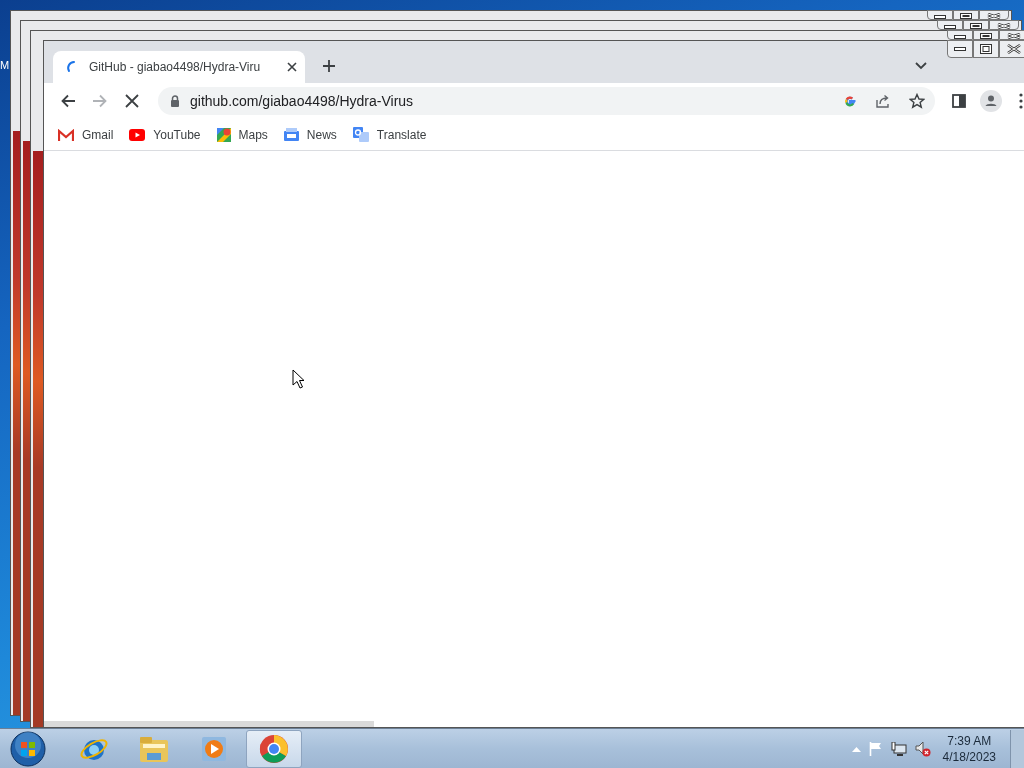 The width and height of the screenshot is (1024, 768). Describe the element at coordinates (5, 65) in the screenshot. I see `desktop-label: M` at that location.